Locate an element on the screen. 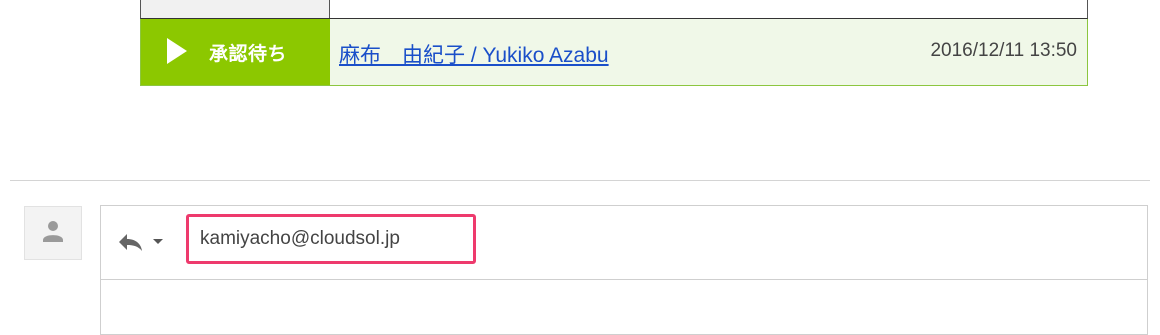  applicant-link: 麻布 由紀子 / Yukiko Azabu is located at coordinates (474, 54).